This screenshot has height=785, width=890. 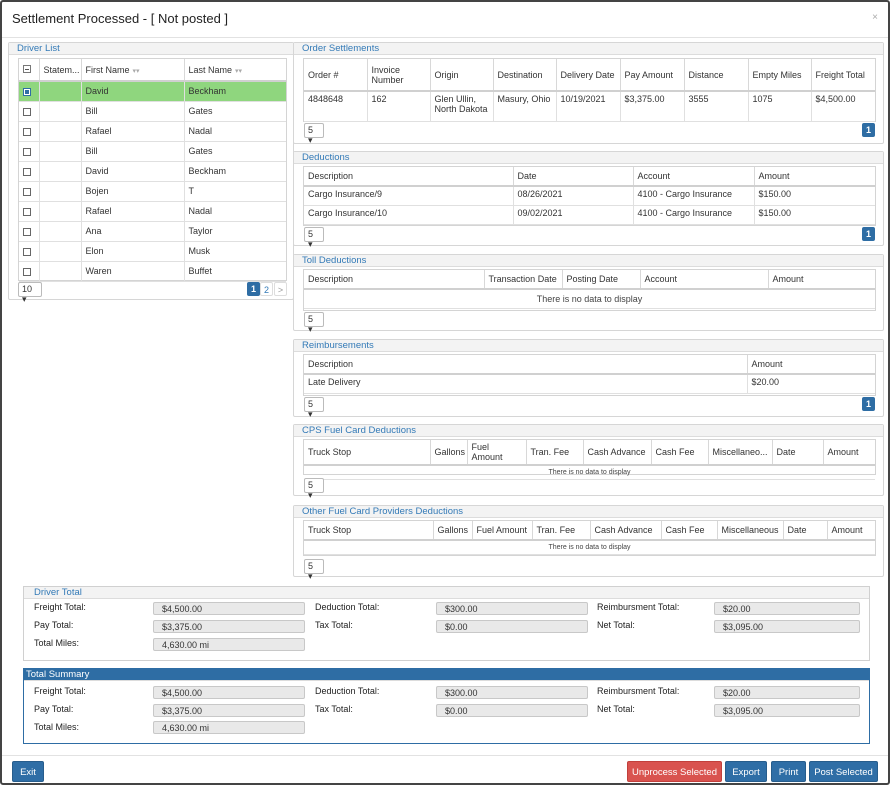 What do you see at coordinates (314, 570) in the screenshot?
I see `other-page-size-select: 5 ▾` at bounding box center [314, 570].